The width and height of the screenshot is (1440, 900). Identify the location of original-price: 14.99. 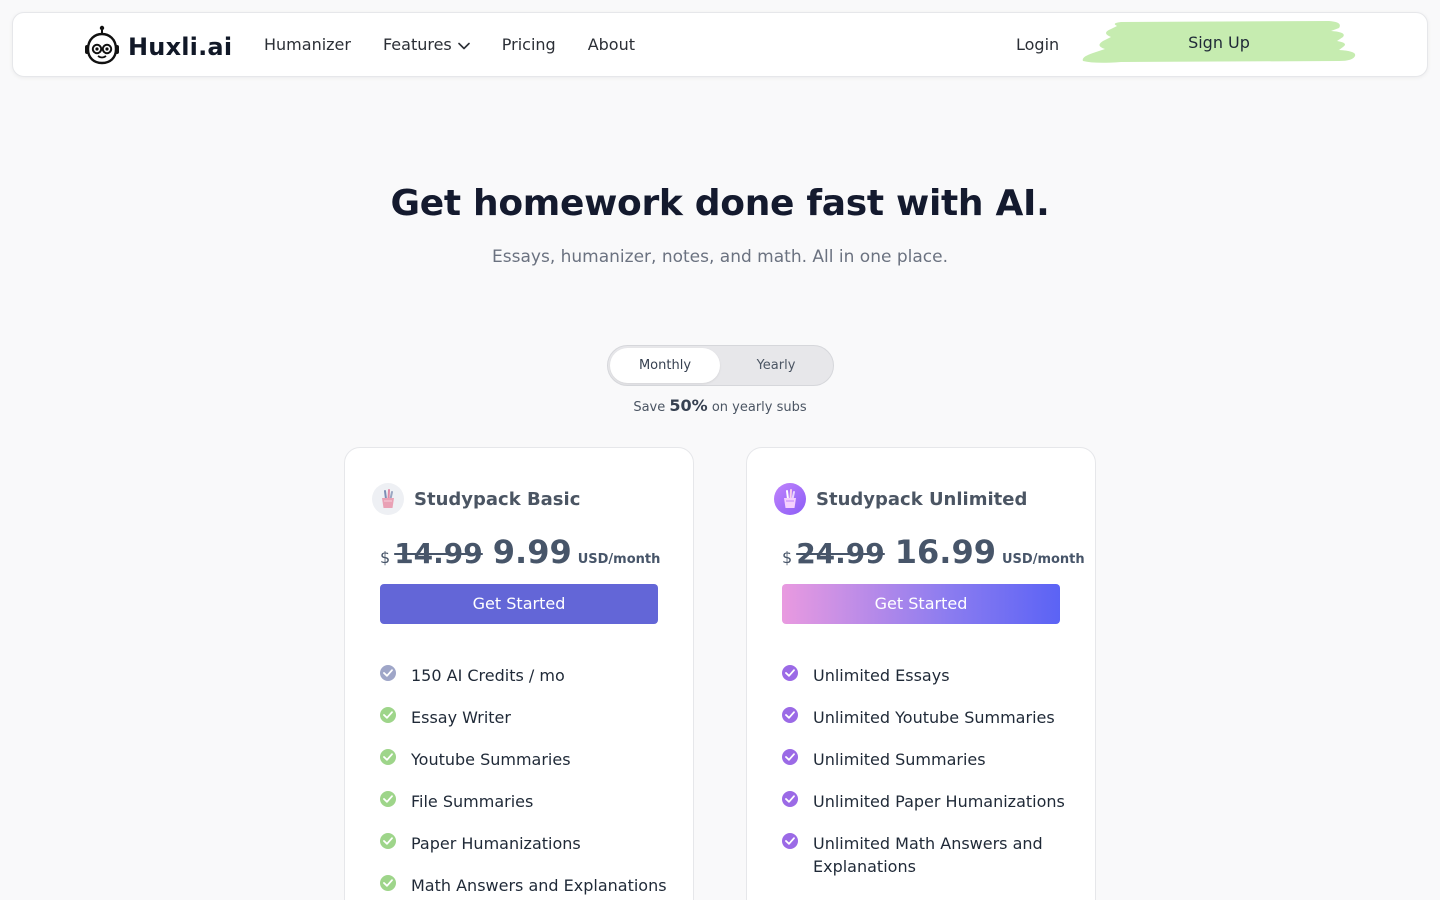
(438, 553).